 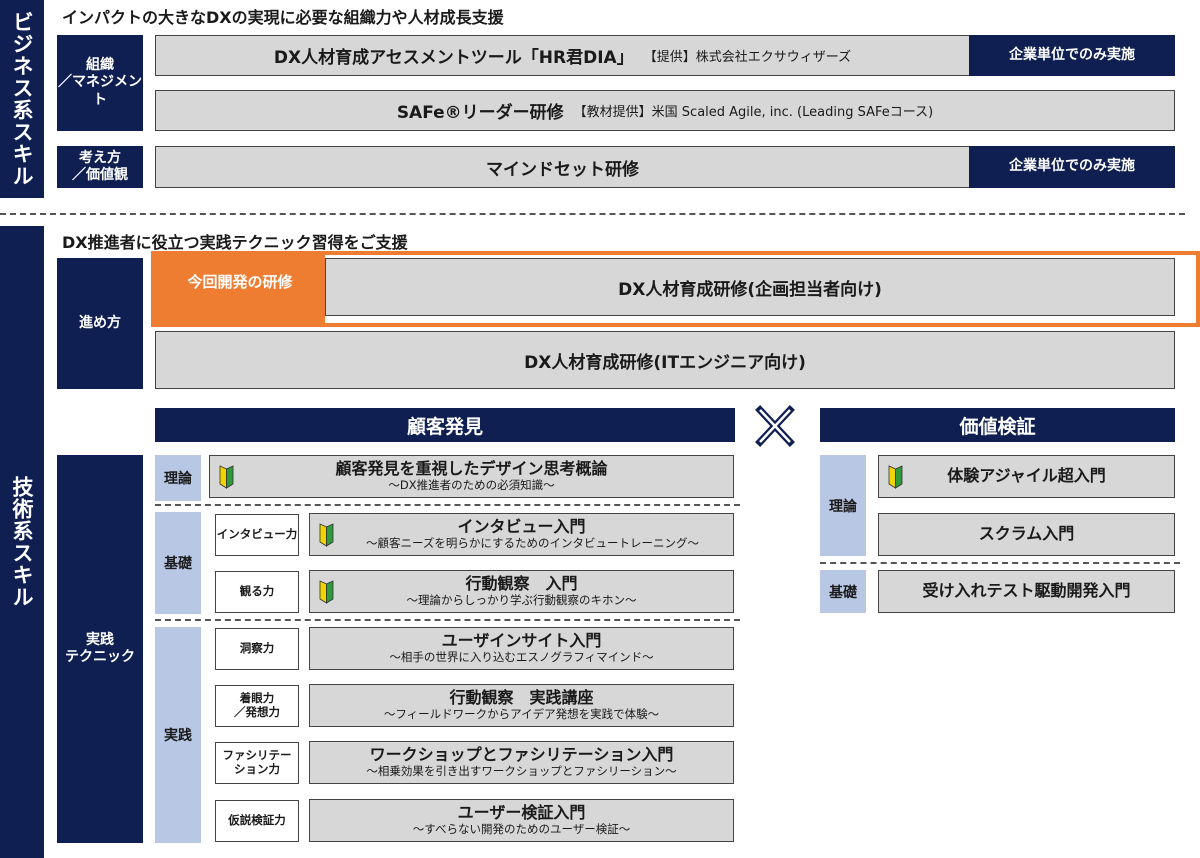 I want to click on cross-icon, so click(x=775, y=426).